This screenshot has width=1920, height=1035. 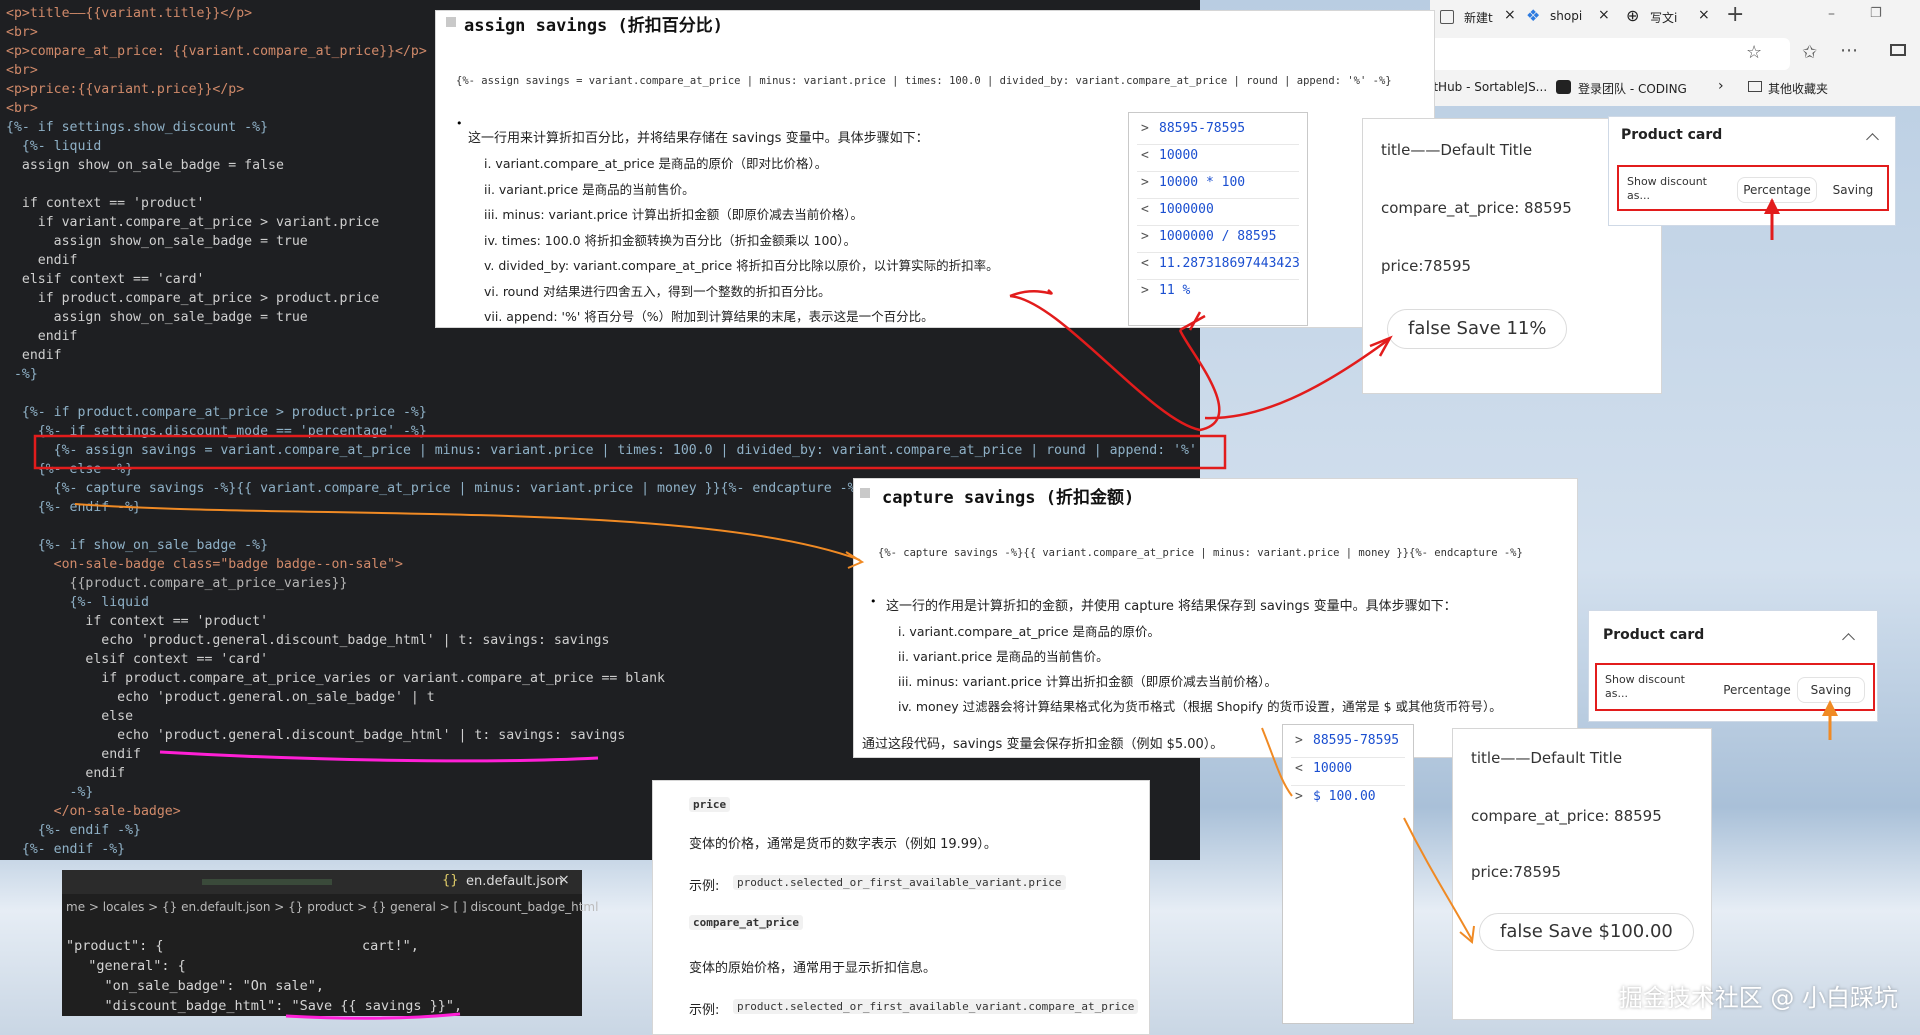 I want to click on new-tab-icon: +, so click(x=1735, y=14).